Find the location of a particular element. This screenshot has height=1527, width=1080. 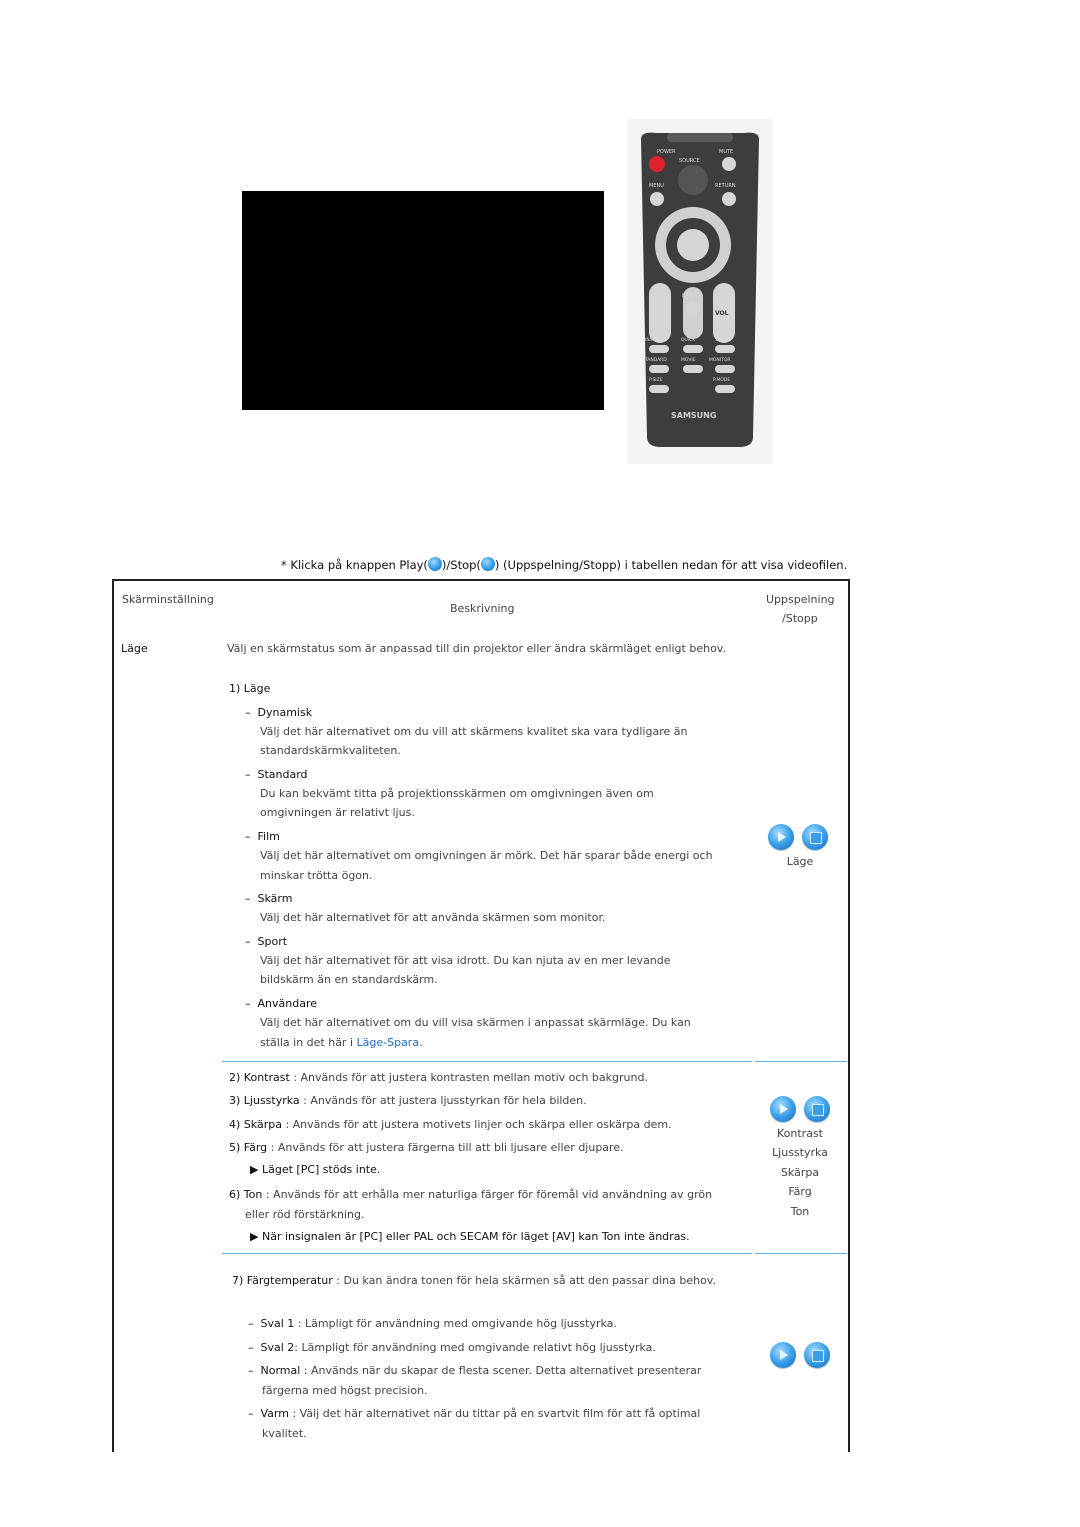

mode-desc-line-link: ställa in det här i Läge-Spara. is located at coordinates (341, 1042).